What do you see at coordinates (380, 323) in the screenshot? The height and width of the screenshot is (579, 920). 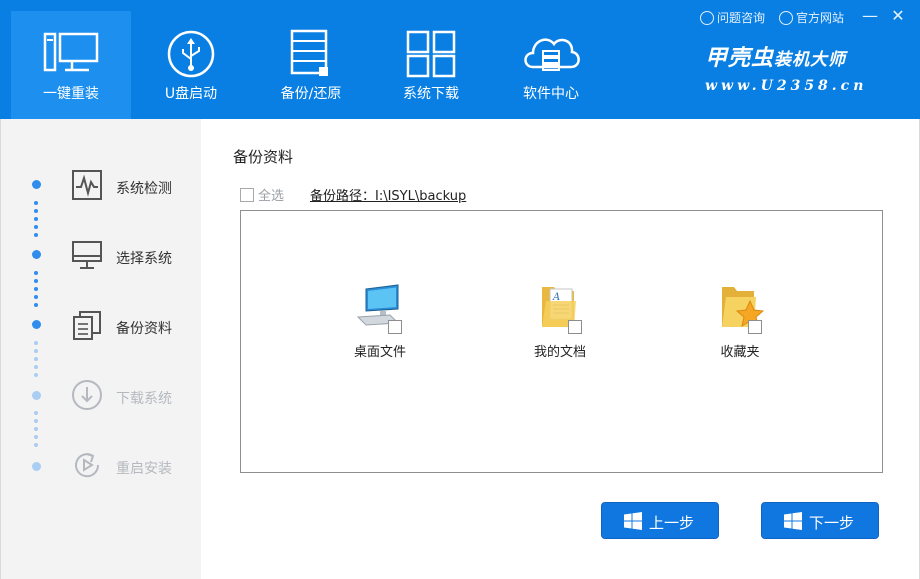 I see `file-item-desktop: 桌面文件` at bounding box center [380, 323].